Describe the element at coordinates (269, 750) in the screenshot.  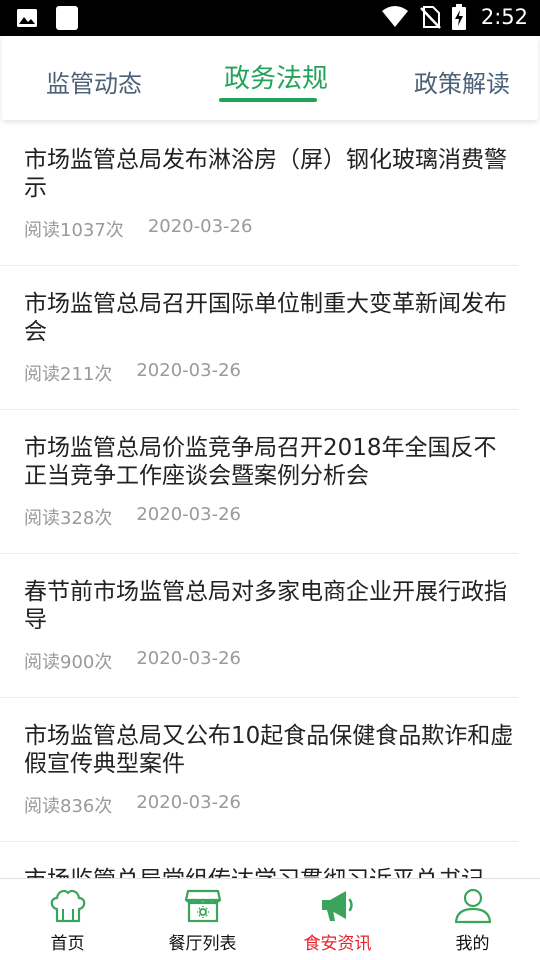
I see `news-title: 市场监管总局又公布10起食品保健食品欺诈和虚假宣传典型案件` at that location.